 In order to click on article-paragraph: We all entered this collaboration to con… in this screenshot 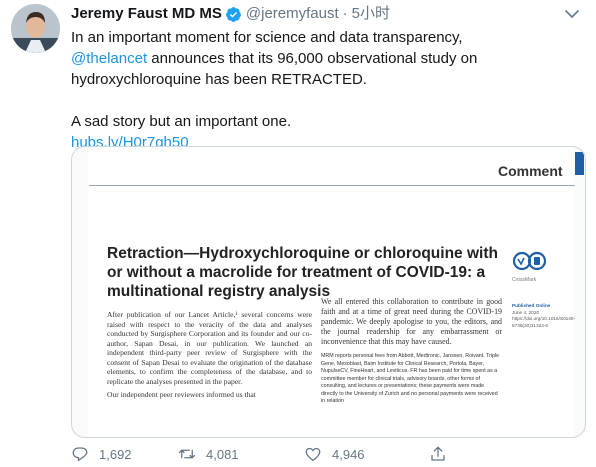, I will do `click(411, 321)`.